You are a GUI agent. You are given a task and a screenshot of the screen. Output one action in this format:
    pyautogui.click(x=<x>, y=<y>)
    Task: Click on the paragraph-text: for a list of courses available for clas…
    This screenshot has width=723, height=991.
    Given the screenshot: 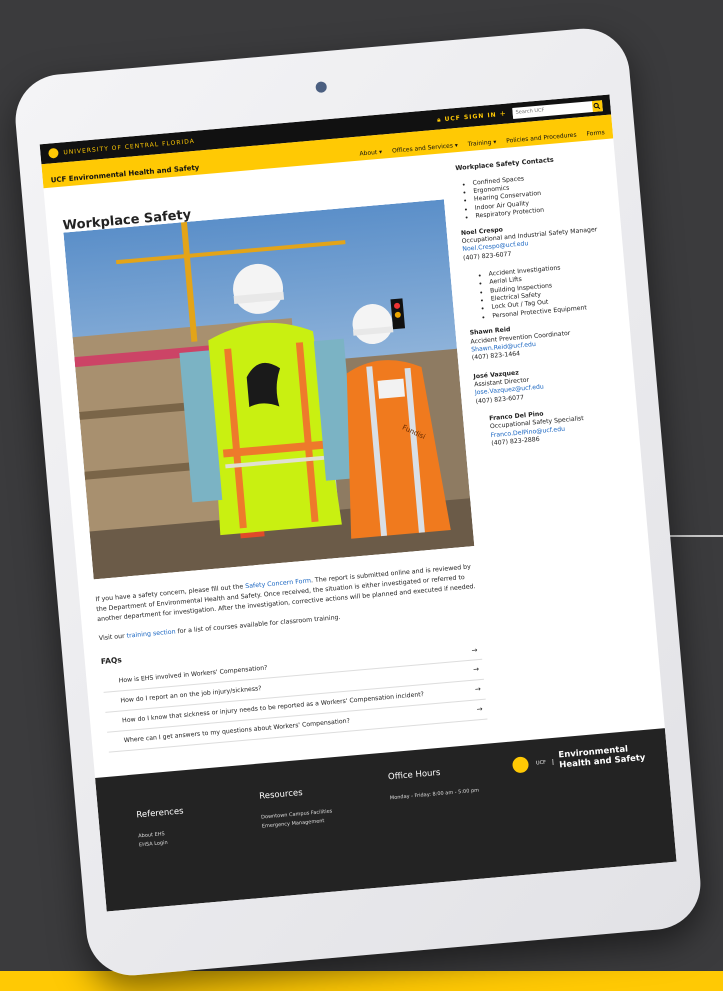 What is the action you would take?
    pyautogui.click(x=258, y=625)
    